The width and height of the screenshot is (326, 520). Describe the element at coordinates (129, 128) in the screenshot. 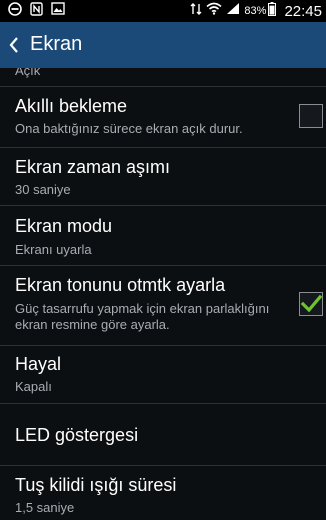

I see `list-item-summary: Ona baktığınız sürece ekran açık durur.` at that location.